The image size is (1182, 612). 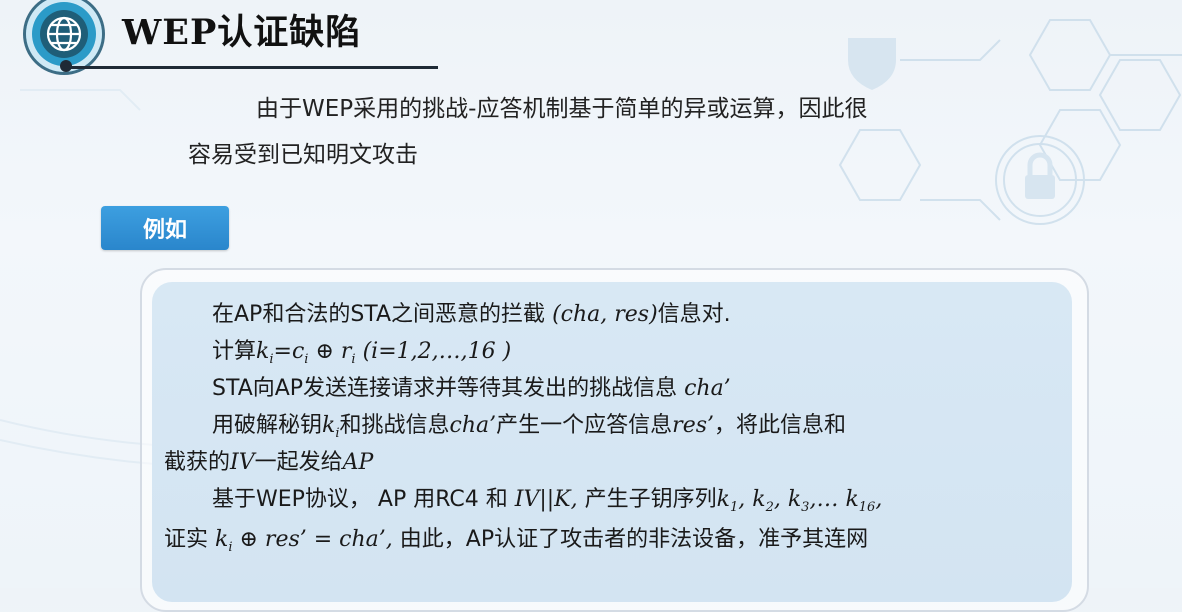 I want to click on step-6-seq: k, so click(x=723, y=499).